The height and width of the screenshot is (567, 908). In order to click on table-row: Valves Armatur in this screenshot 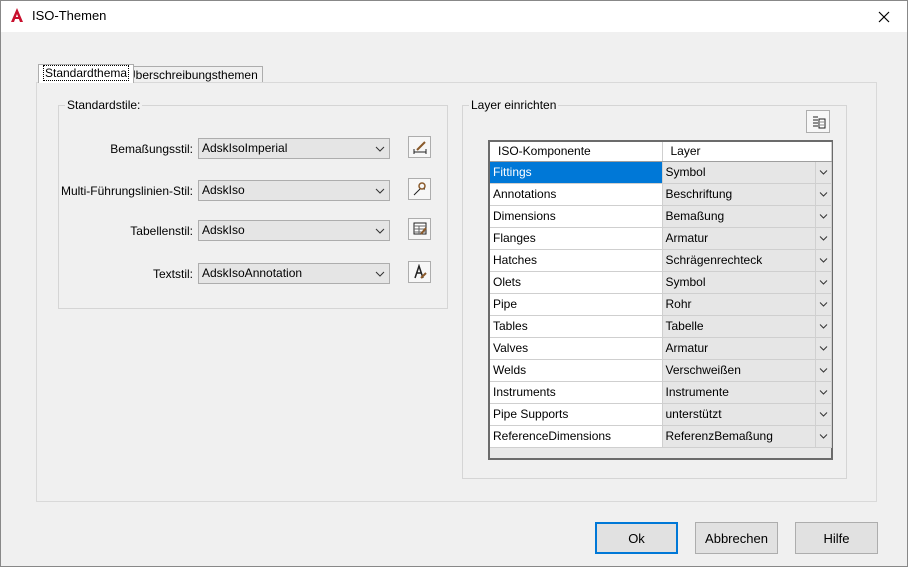, I will do `click(661, 348)`.